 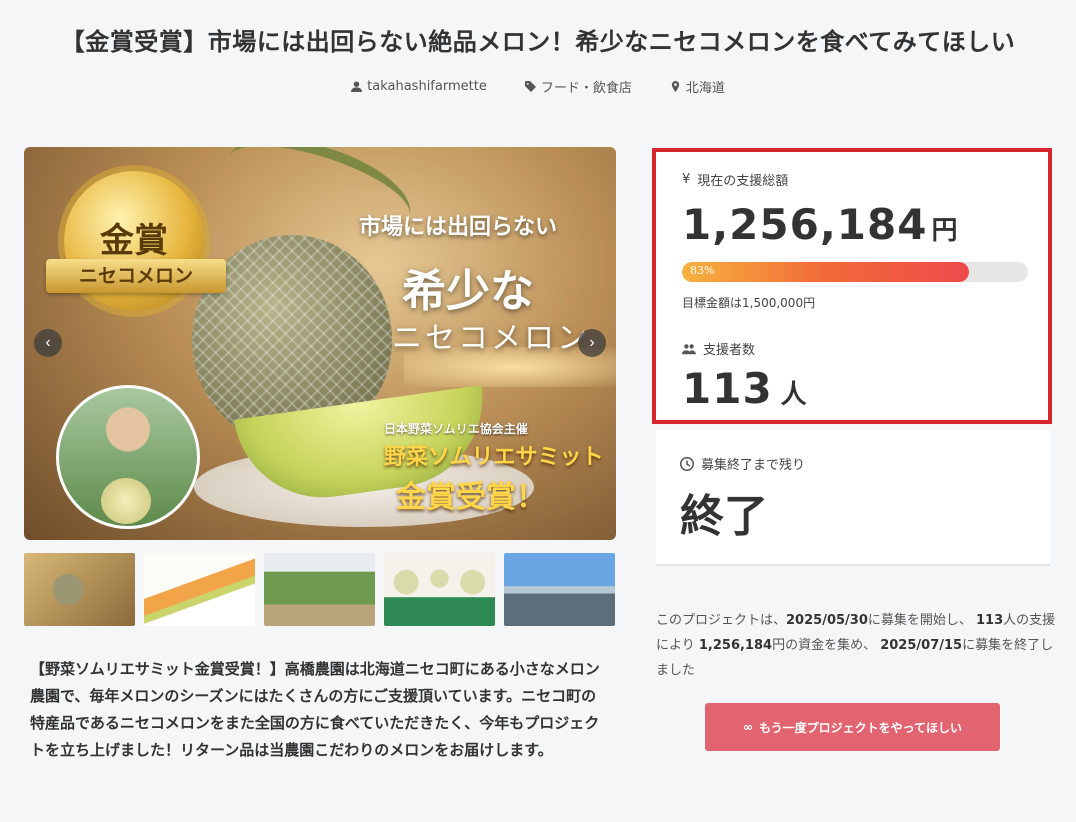 What do you see at coordinates (456, 429) in the screenshot?
I see `hero-copy-line4: 日本野菜ソムリエ協会主催` at bounding box center [456, 429].